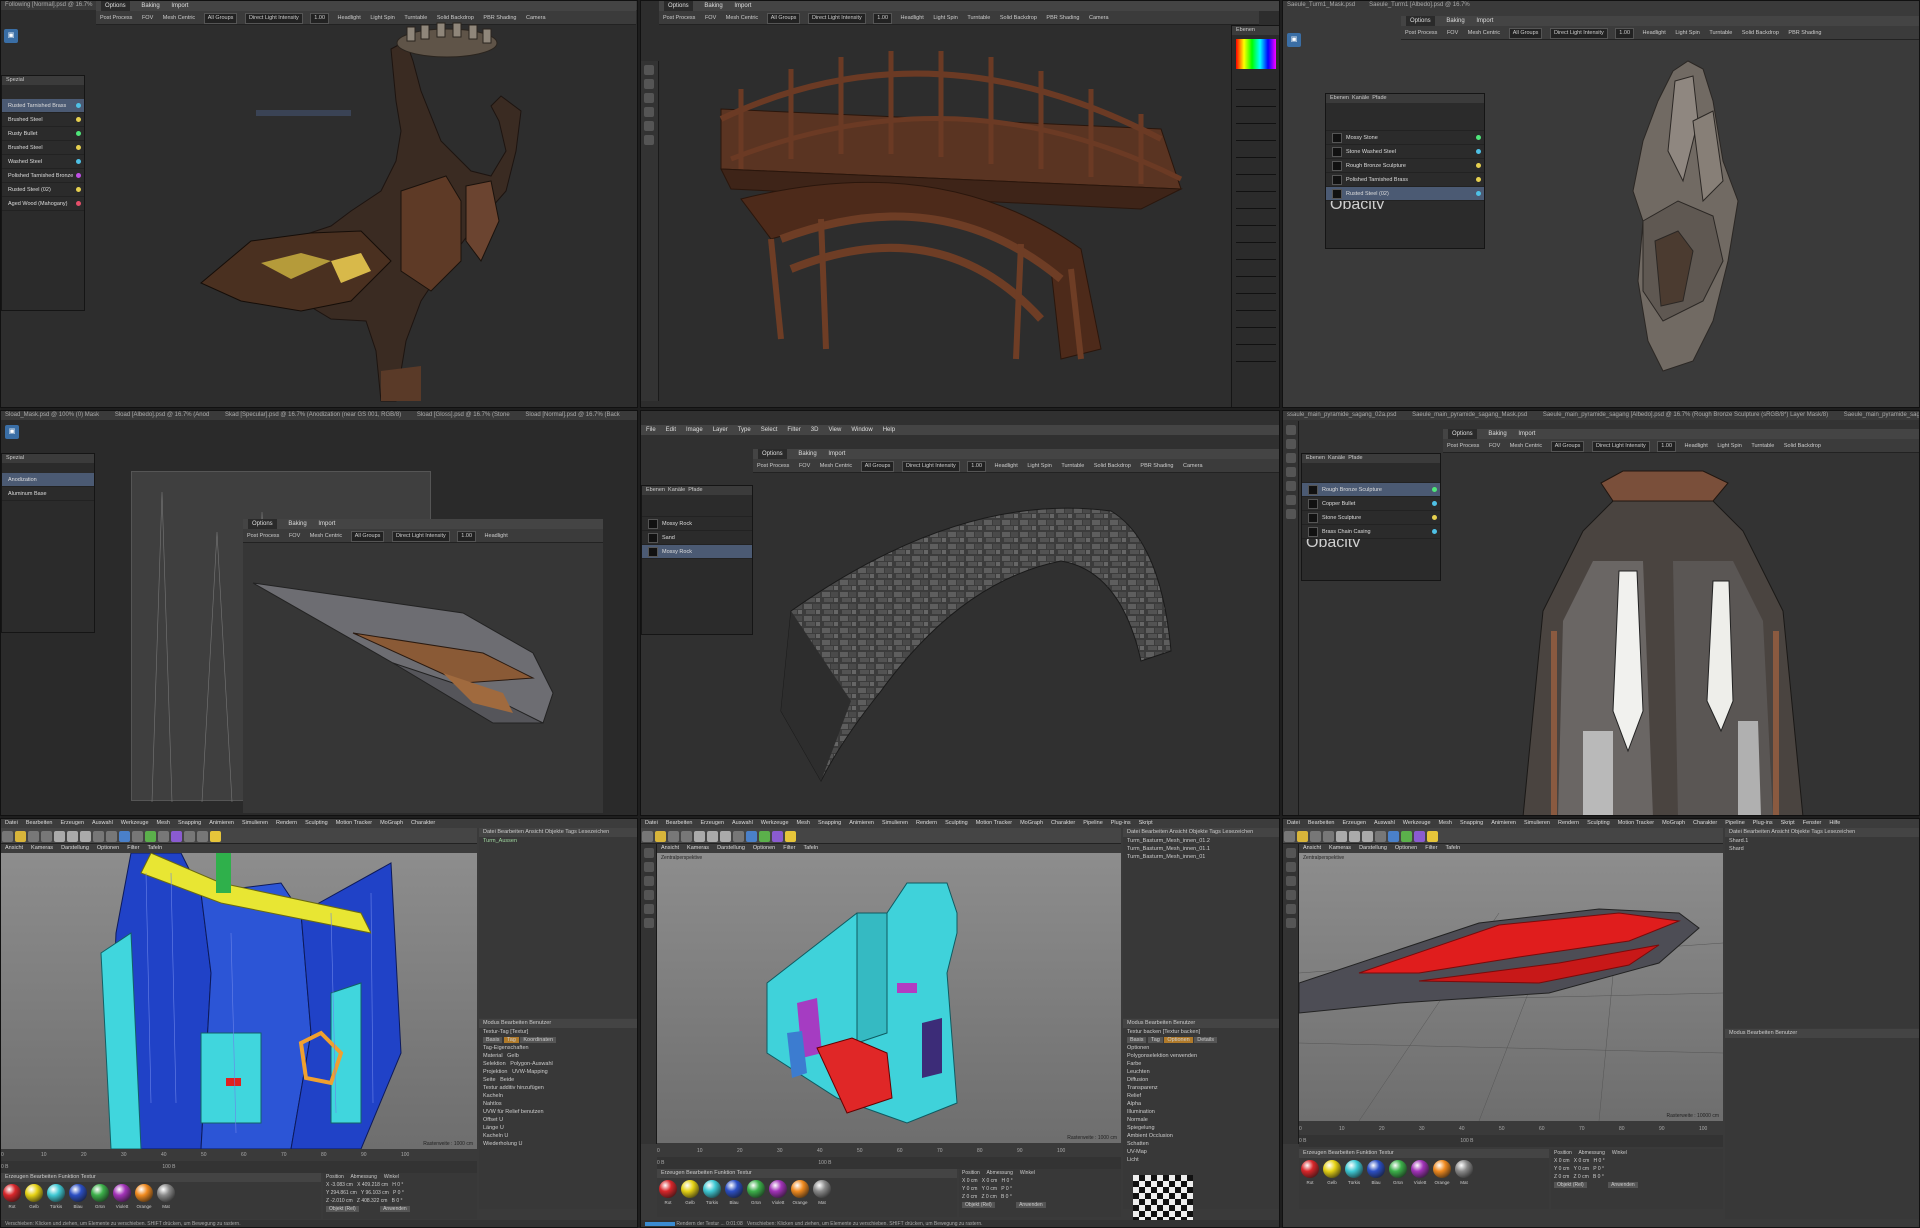 Image resolution: width=1920 pixels, height=1228 pixels. Describe the element at coordinates (102, 823) in the screenshot. I see `menu-item: Auswahl` at that location.